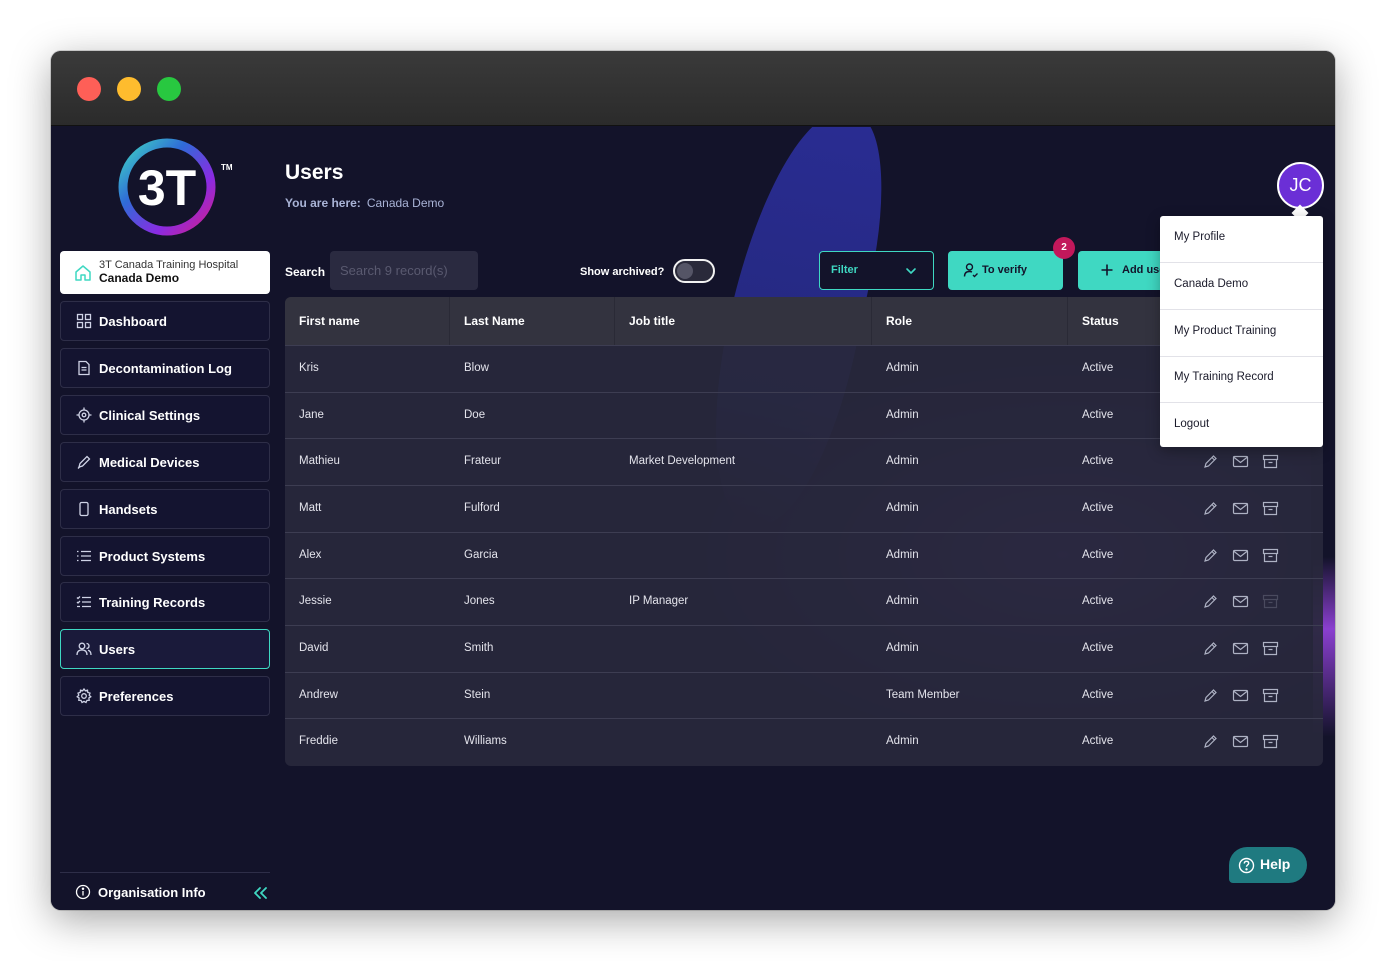 The height and width of the screenshot is (961, 1386). I want to click on menu-item-canada-demo: Canada Demo, so click(1241, 286).